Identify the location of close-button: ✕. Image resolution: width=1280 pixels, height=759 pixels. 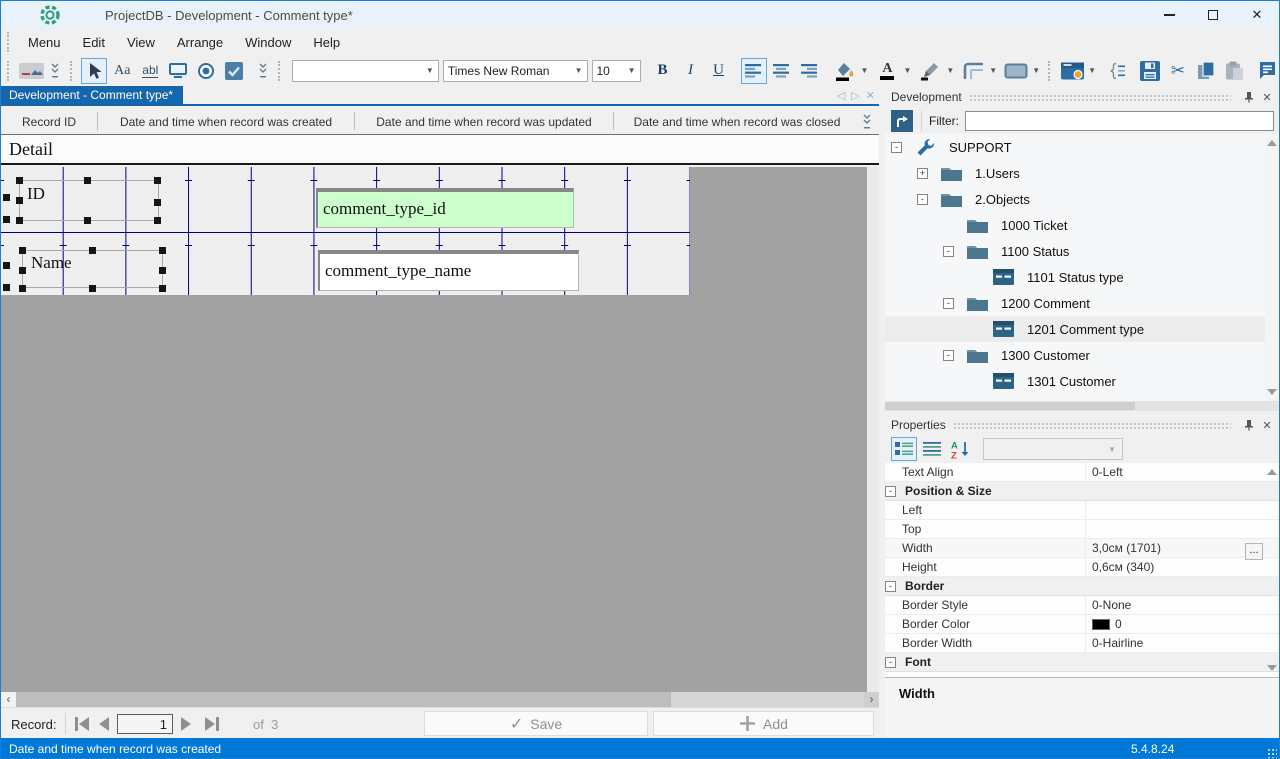
(1257, 15).